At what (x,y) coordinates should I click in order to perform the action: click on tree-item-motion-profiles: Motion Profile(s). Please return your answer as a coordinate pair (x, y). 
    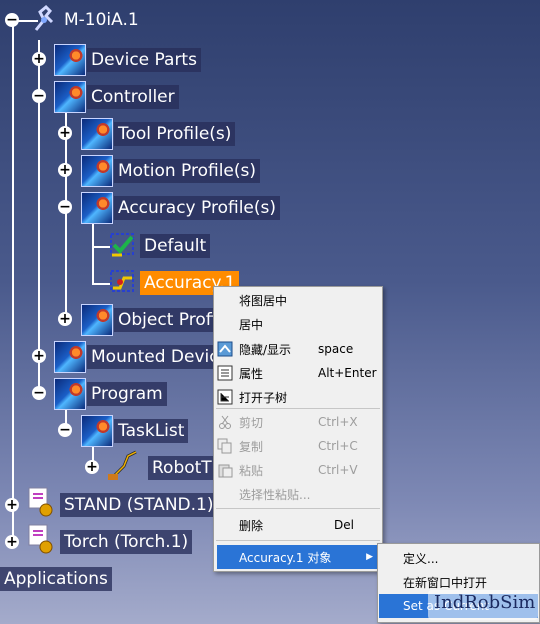
    Looking at the image, I should click on (187, 171).